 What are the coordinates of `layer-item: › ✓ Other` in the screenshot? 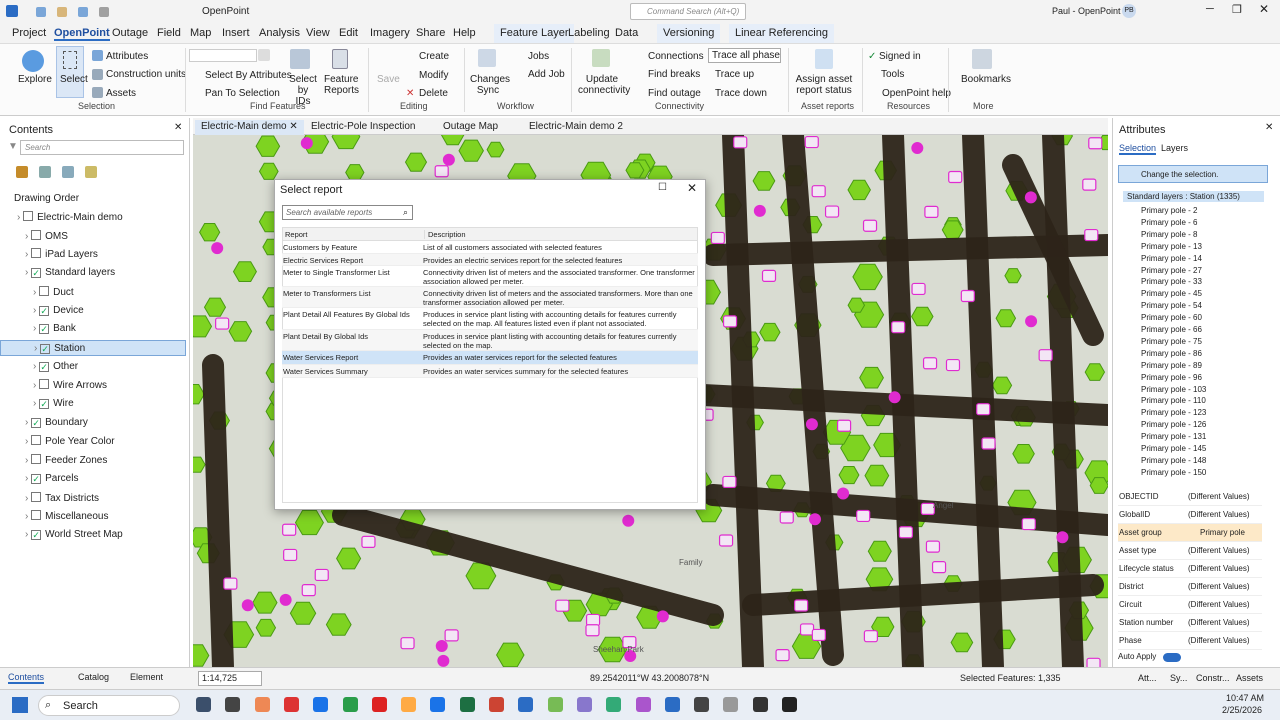 It's located at (55, 366).